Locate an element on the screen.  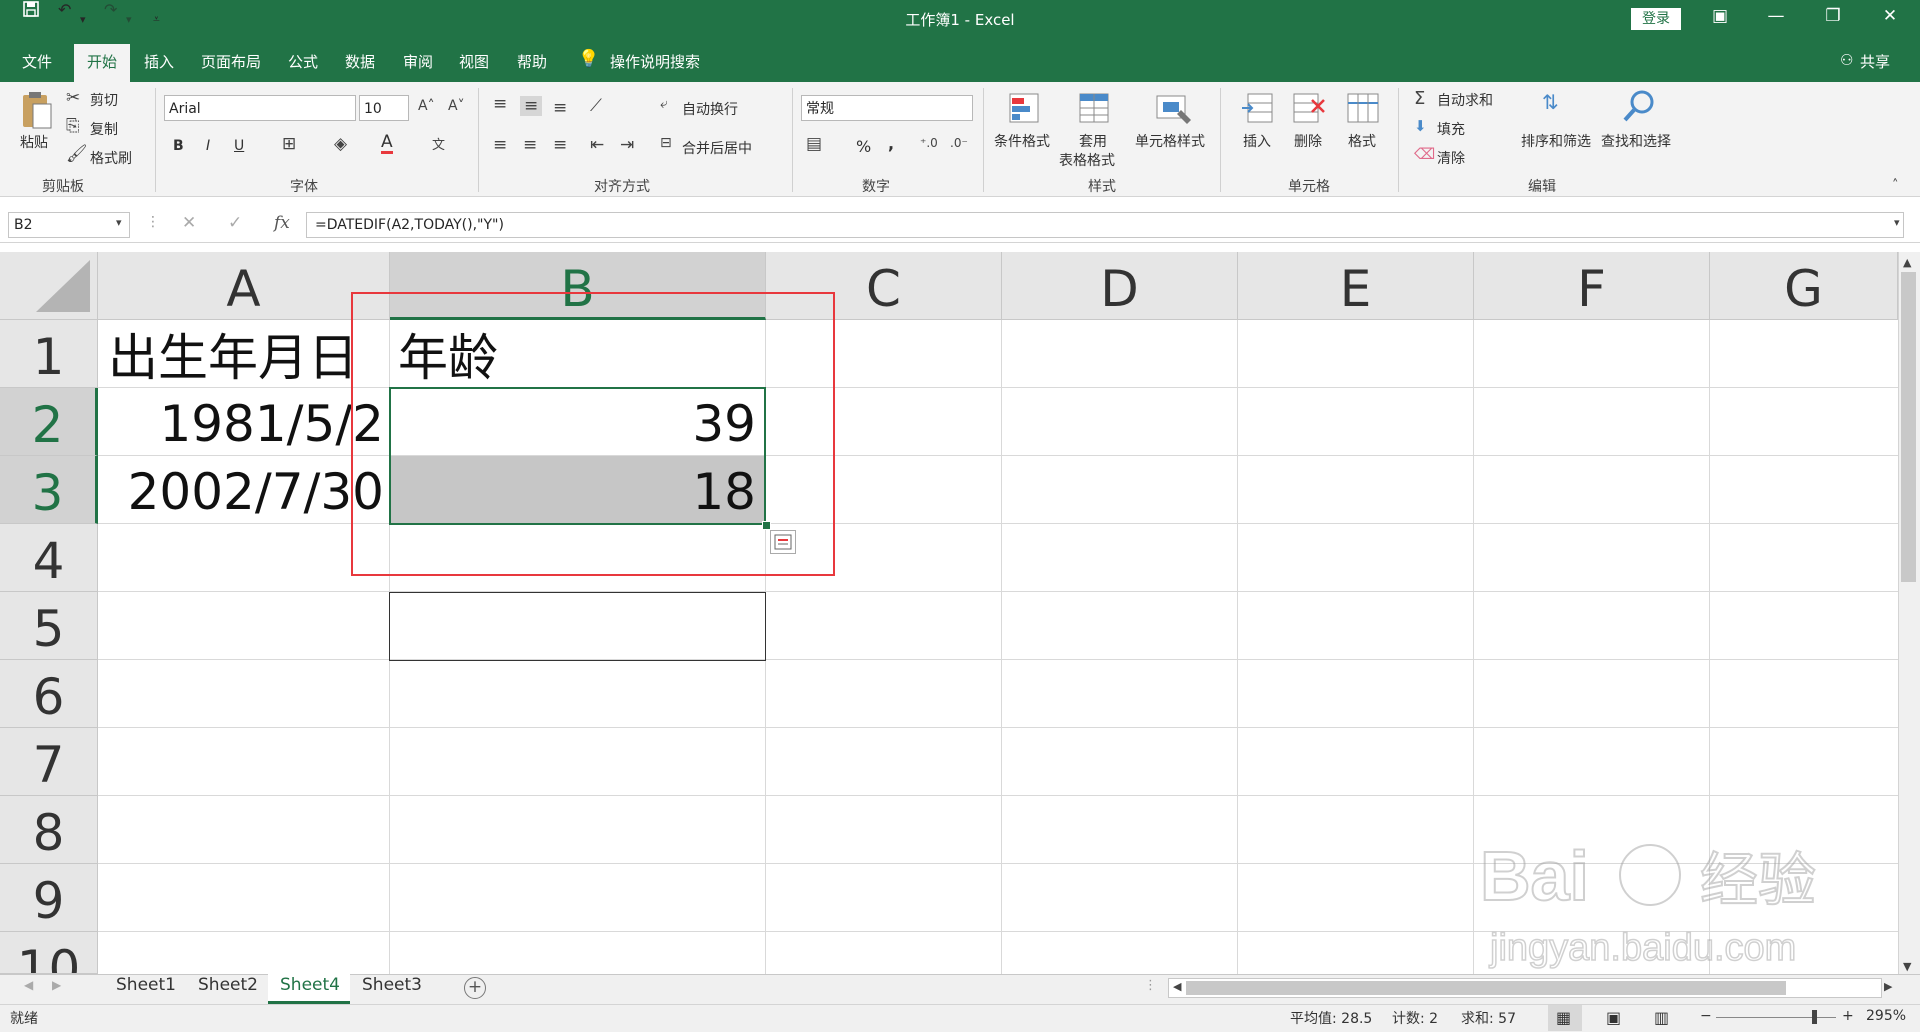
tab-formulas: 公式 is located at coordinates (303, 61).